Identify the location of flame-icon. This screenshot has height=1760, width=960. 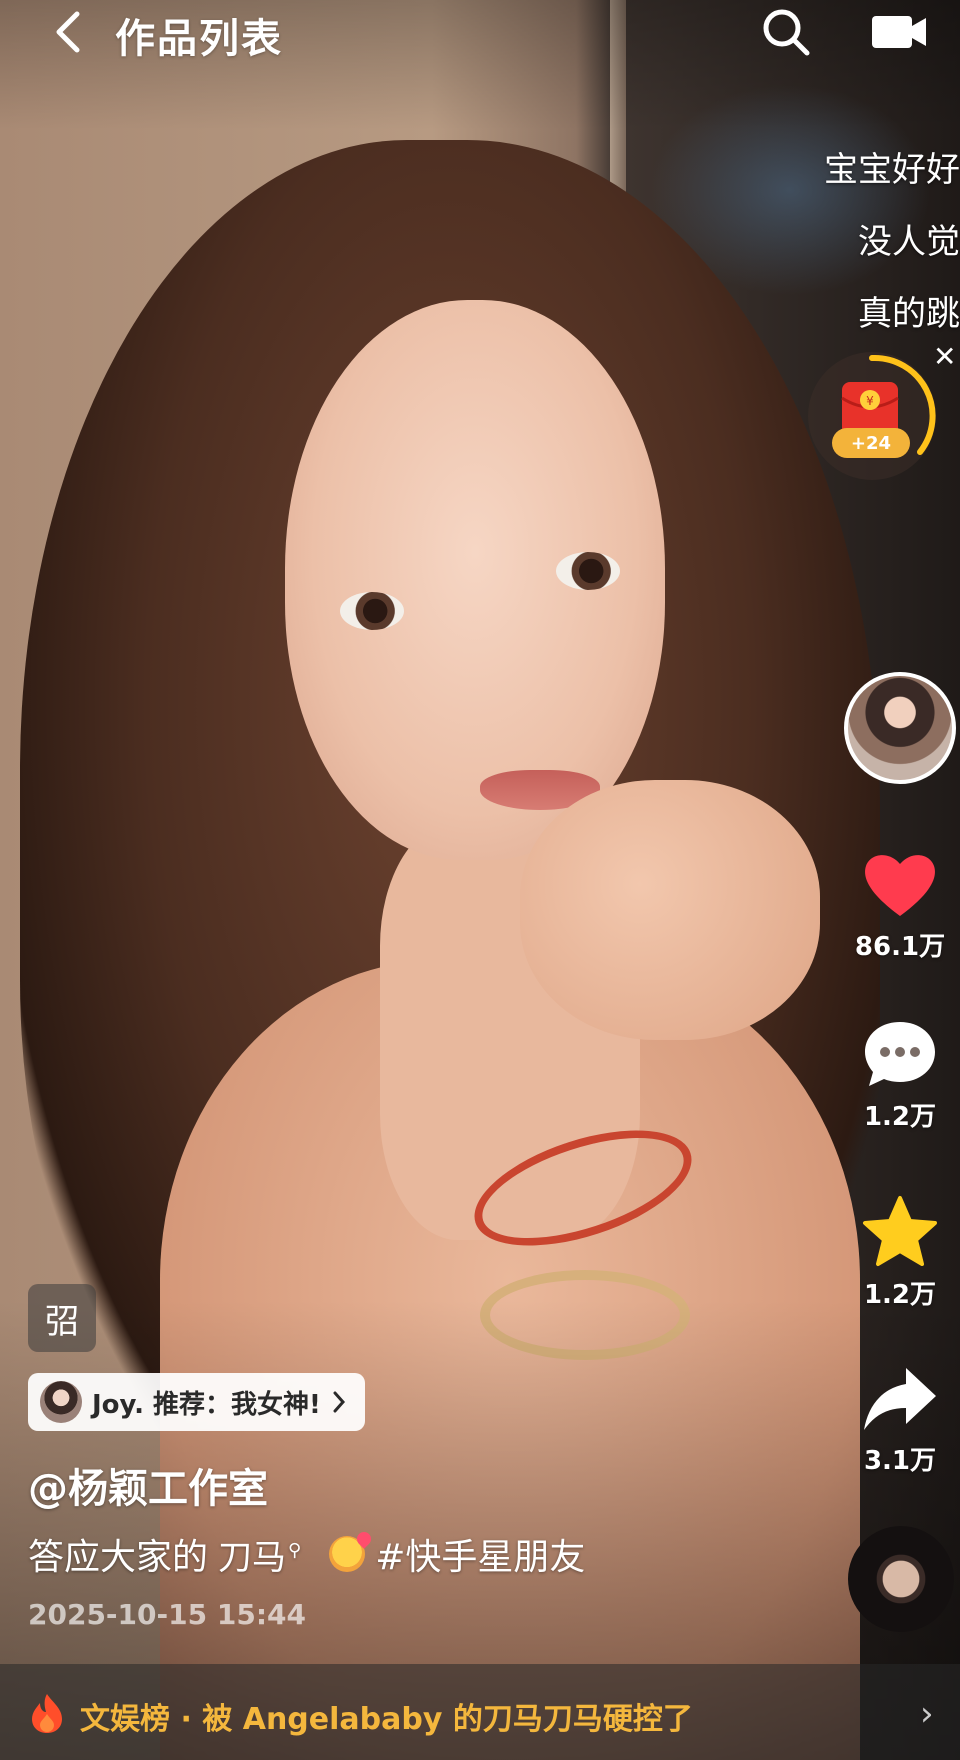
(47, 1713).